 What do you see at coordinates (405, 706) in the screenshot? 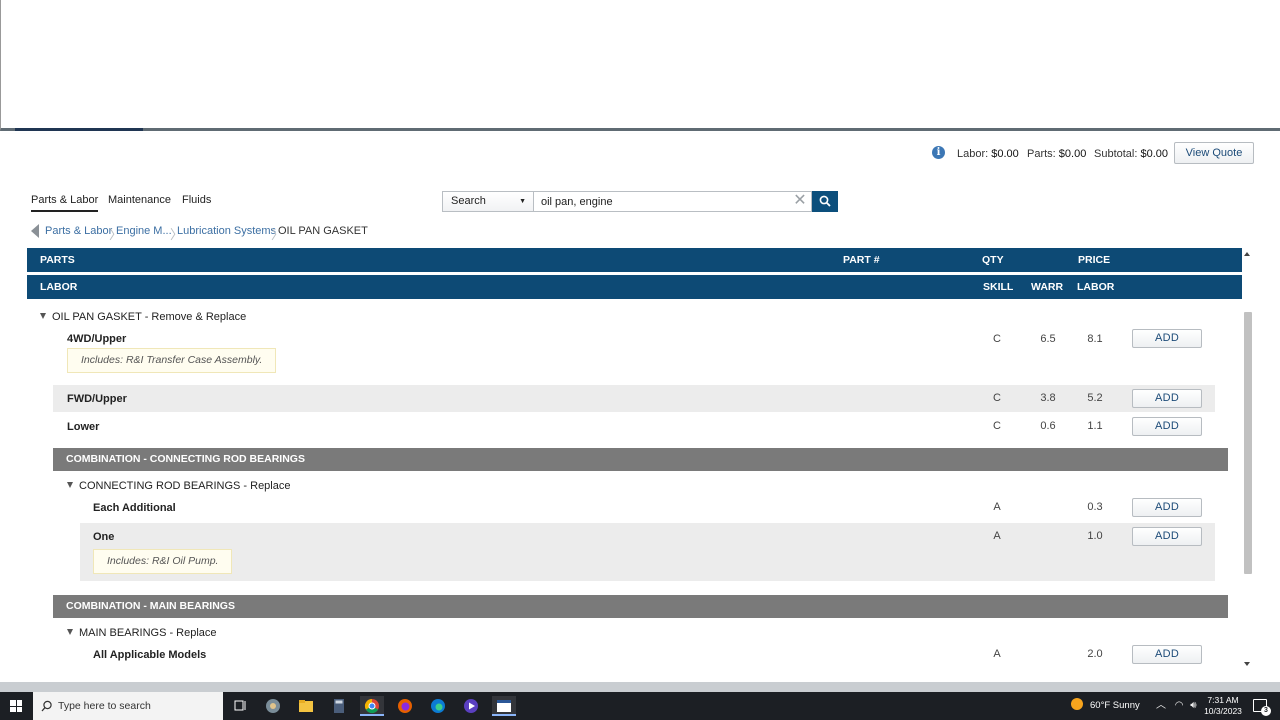
I see `firefox-icon` at bounding box center [405, 706].